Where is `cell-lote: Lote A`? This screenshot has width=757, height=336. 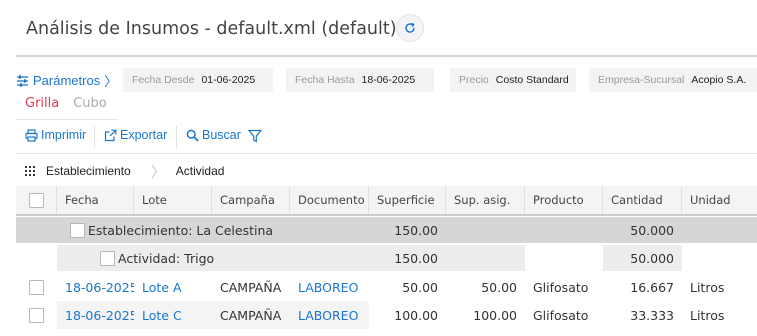
cell-lote: Lote A is located at coordinates (173, 287).